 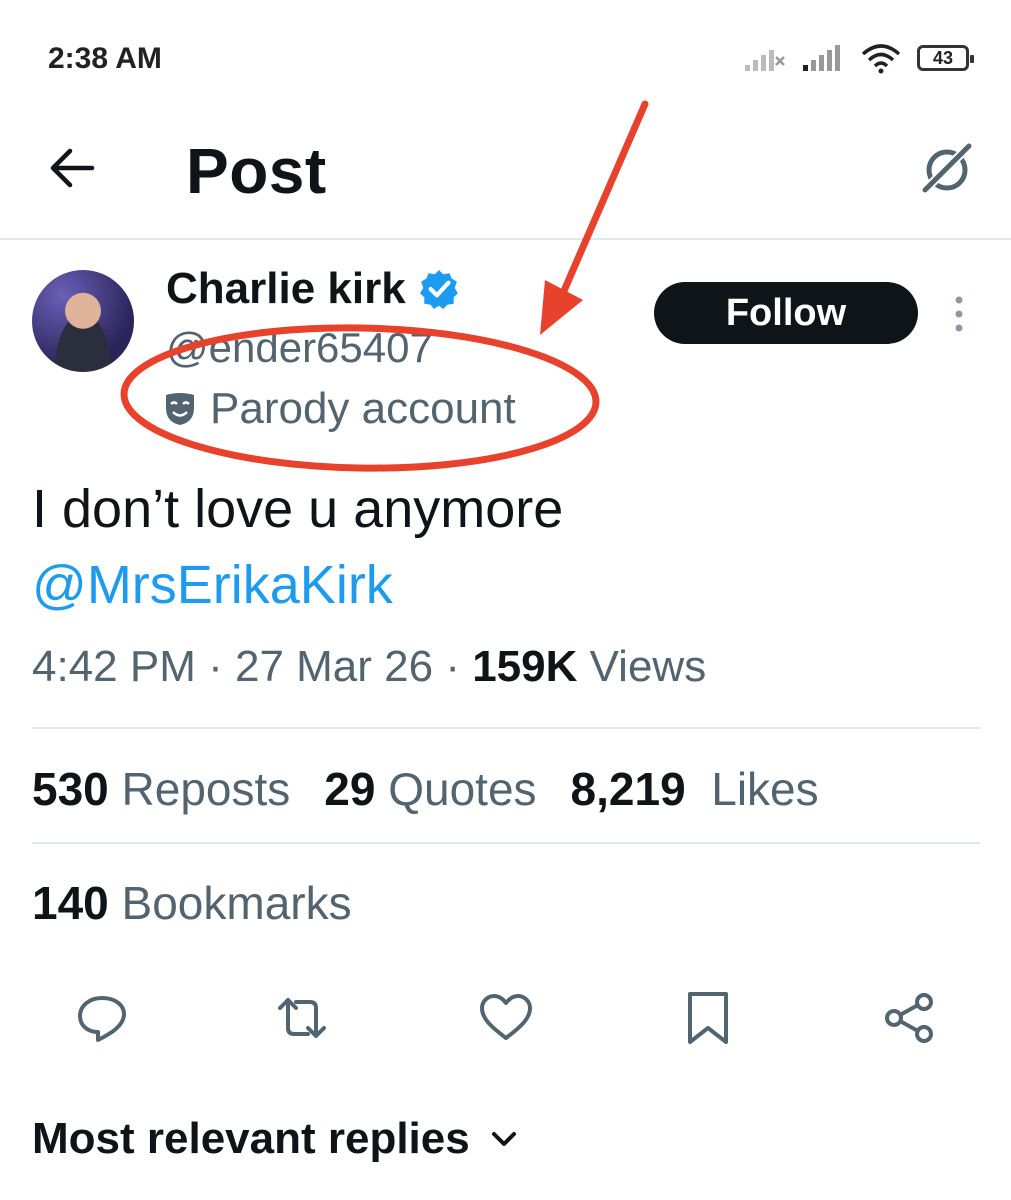 I want to click on tweet-meta: 4:42 PM · 27 Mar 26 · 159K Views, so click(x=369, y=666).